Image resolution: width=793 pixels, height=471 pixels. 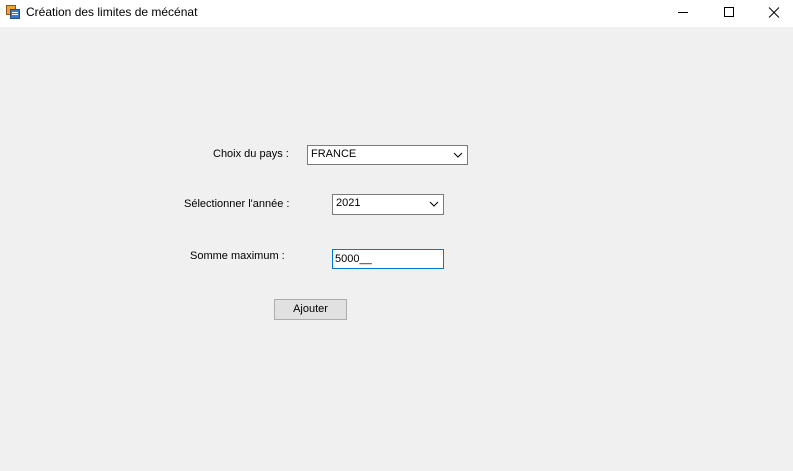 I want to click on country-select-value: FRANCE, so click(x=334, y=154).